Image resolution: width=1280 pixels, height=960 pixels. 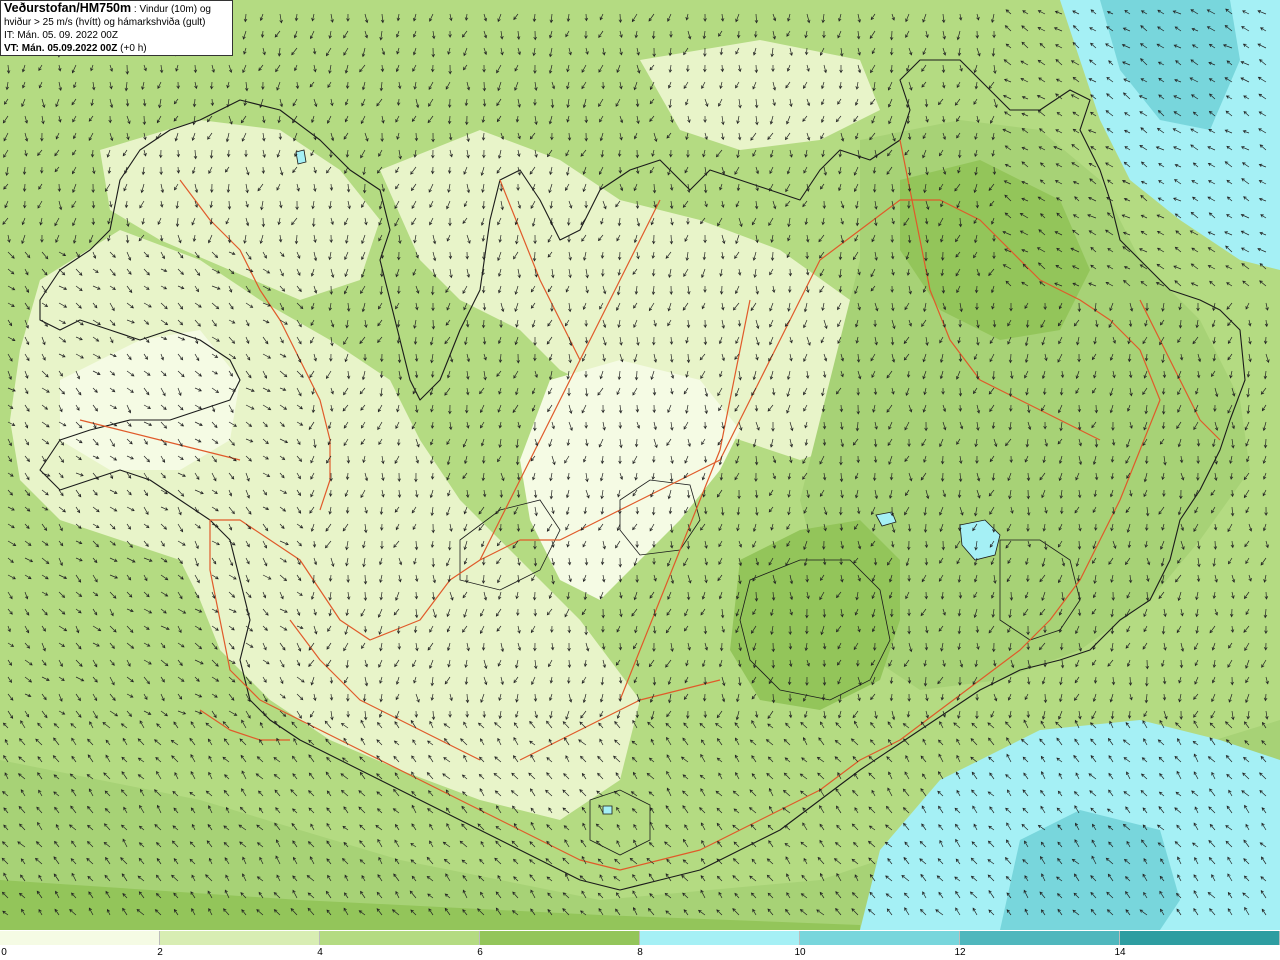 I want to click on legend-labels: 0 2 4 6 8 10 12 14, so click(x=640, y=953).